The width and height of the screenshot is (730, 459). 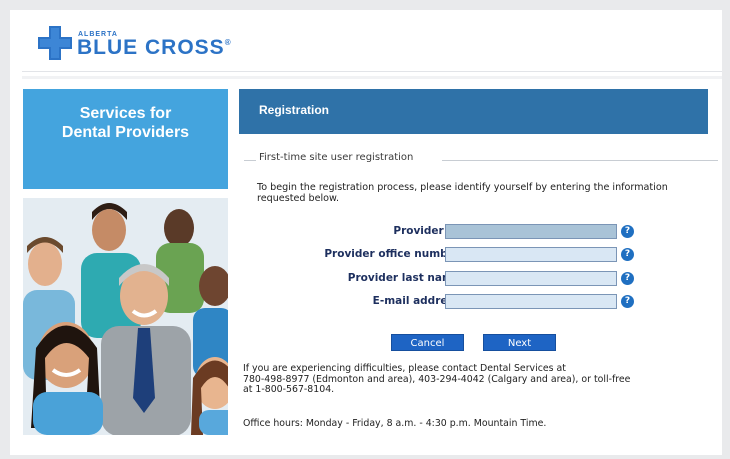 What do you see at coordinates (125, 316) in the screenshot?
I see `dental-team-photo` at bounding box center [125, 316].